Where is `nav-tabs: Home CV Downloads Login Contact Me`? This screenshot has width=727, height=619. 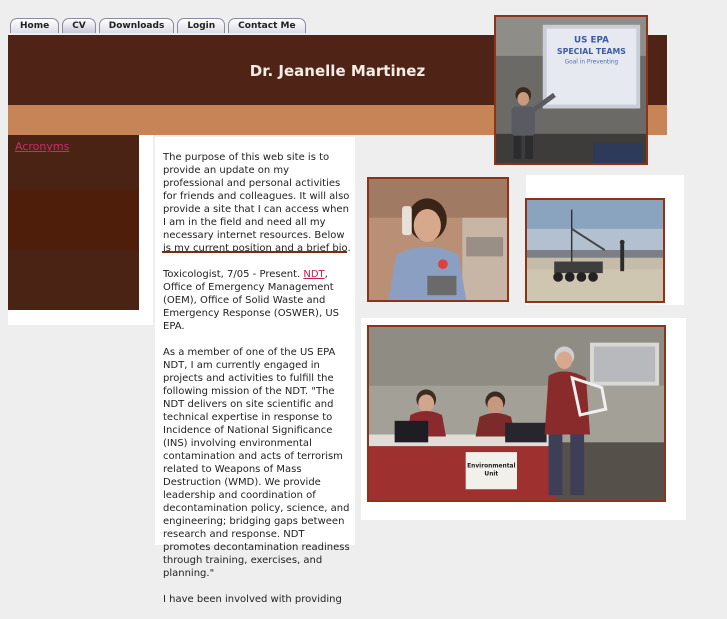 nav-tabs: Home CV Downloads Login Contact Me is located at coordinates (158, 26).